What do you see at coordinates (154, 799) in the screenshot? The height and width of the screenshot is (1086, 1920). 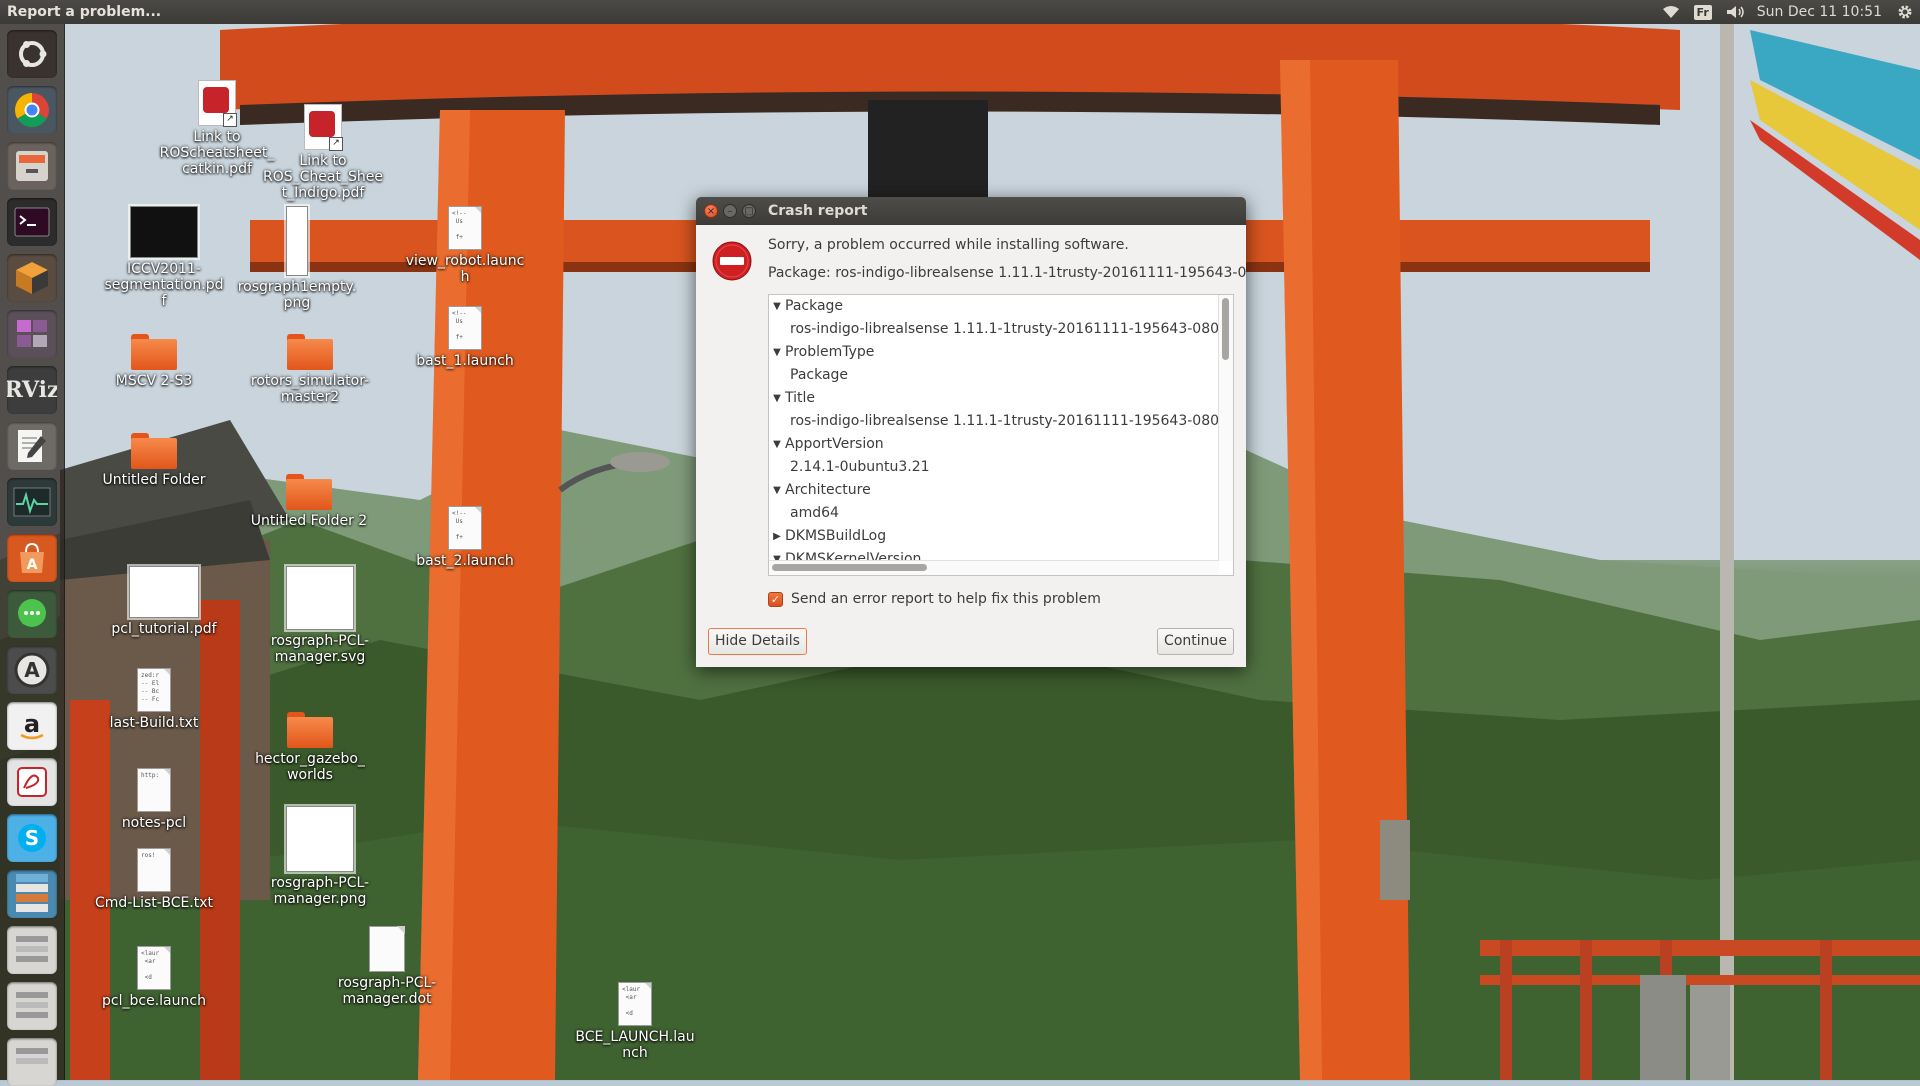 I see `desktop-icon-notes-pcl: http: notes-pcl` at bounding box center [154, 799].